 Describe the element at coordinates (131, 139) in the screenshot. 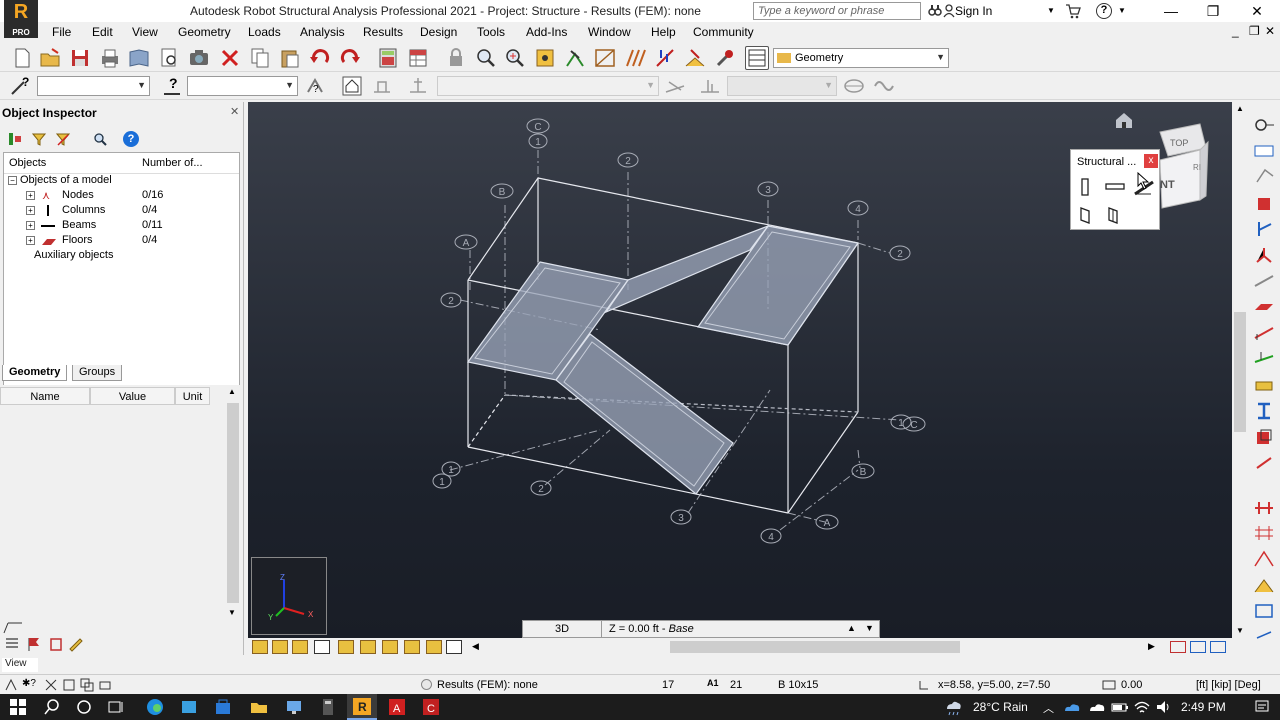

I see `help-icon: ?` at that location.